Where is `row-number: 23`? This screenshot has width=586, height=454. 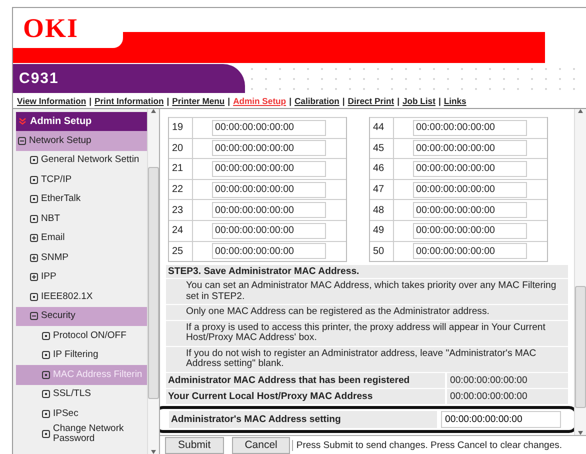 row-number: 23 is located at coordinates (181, 210).